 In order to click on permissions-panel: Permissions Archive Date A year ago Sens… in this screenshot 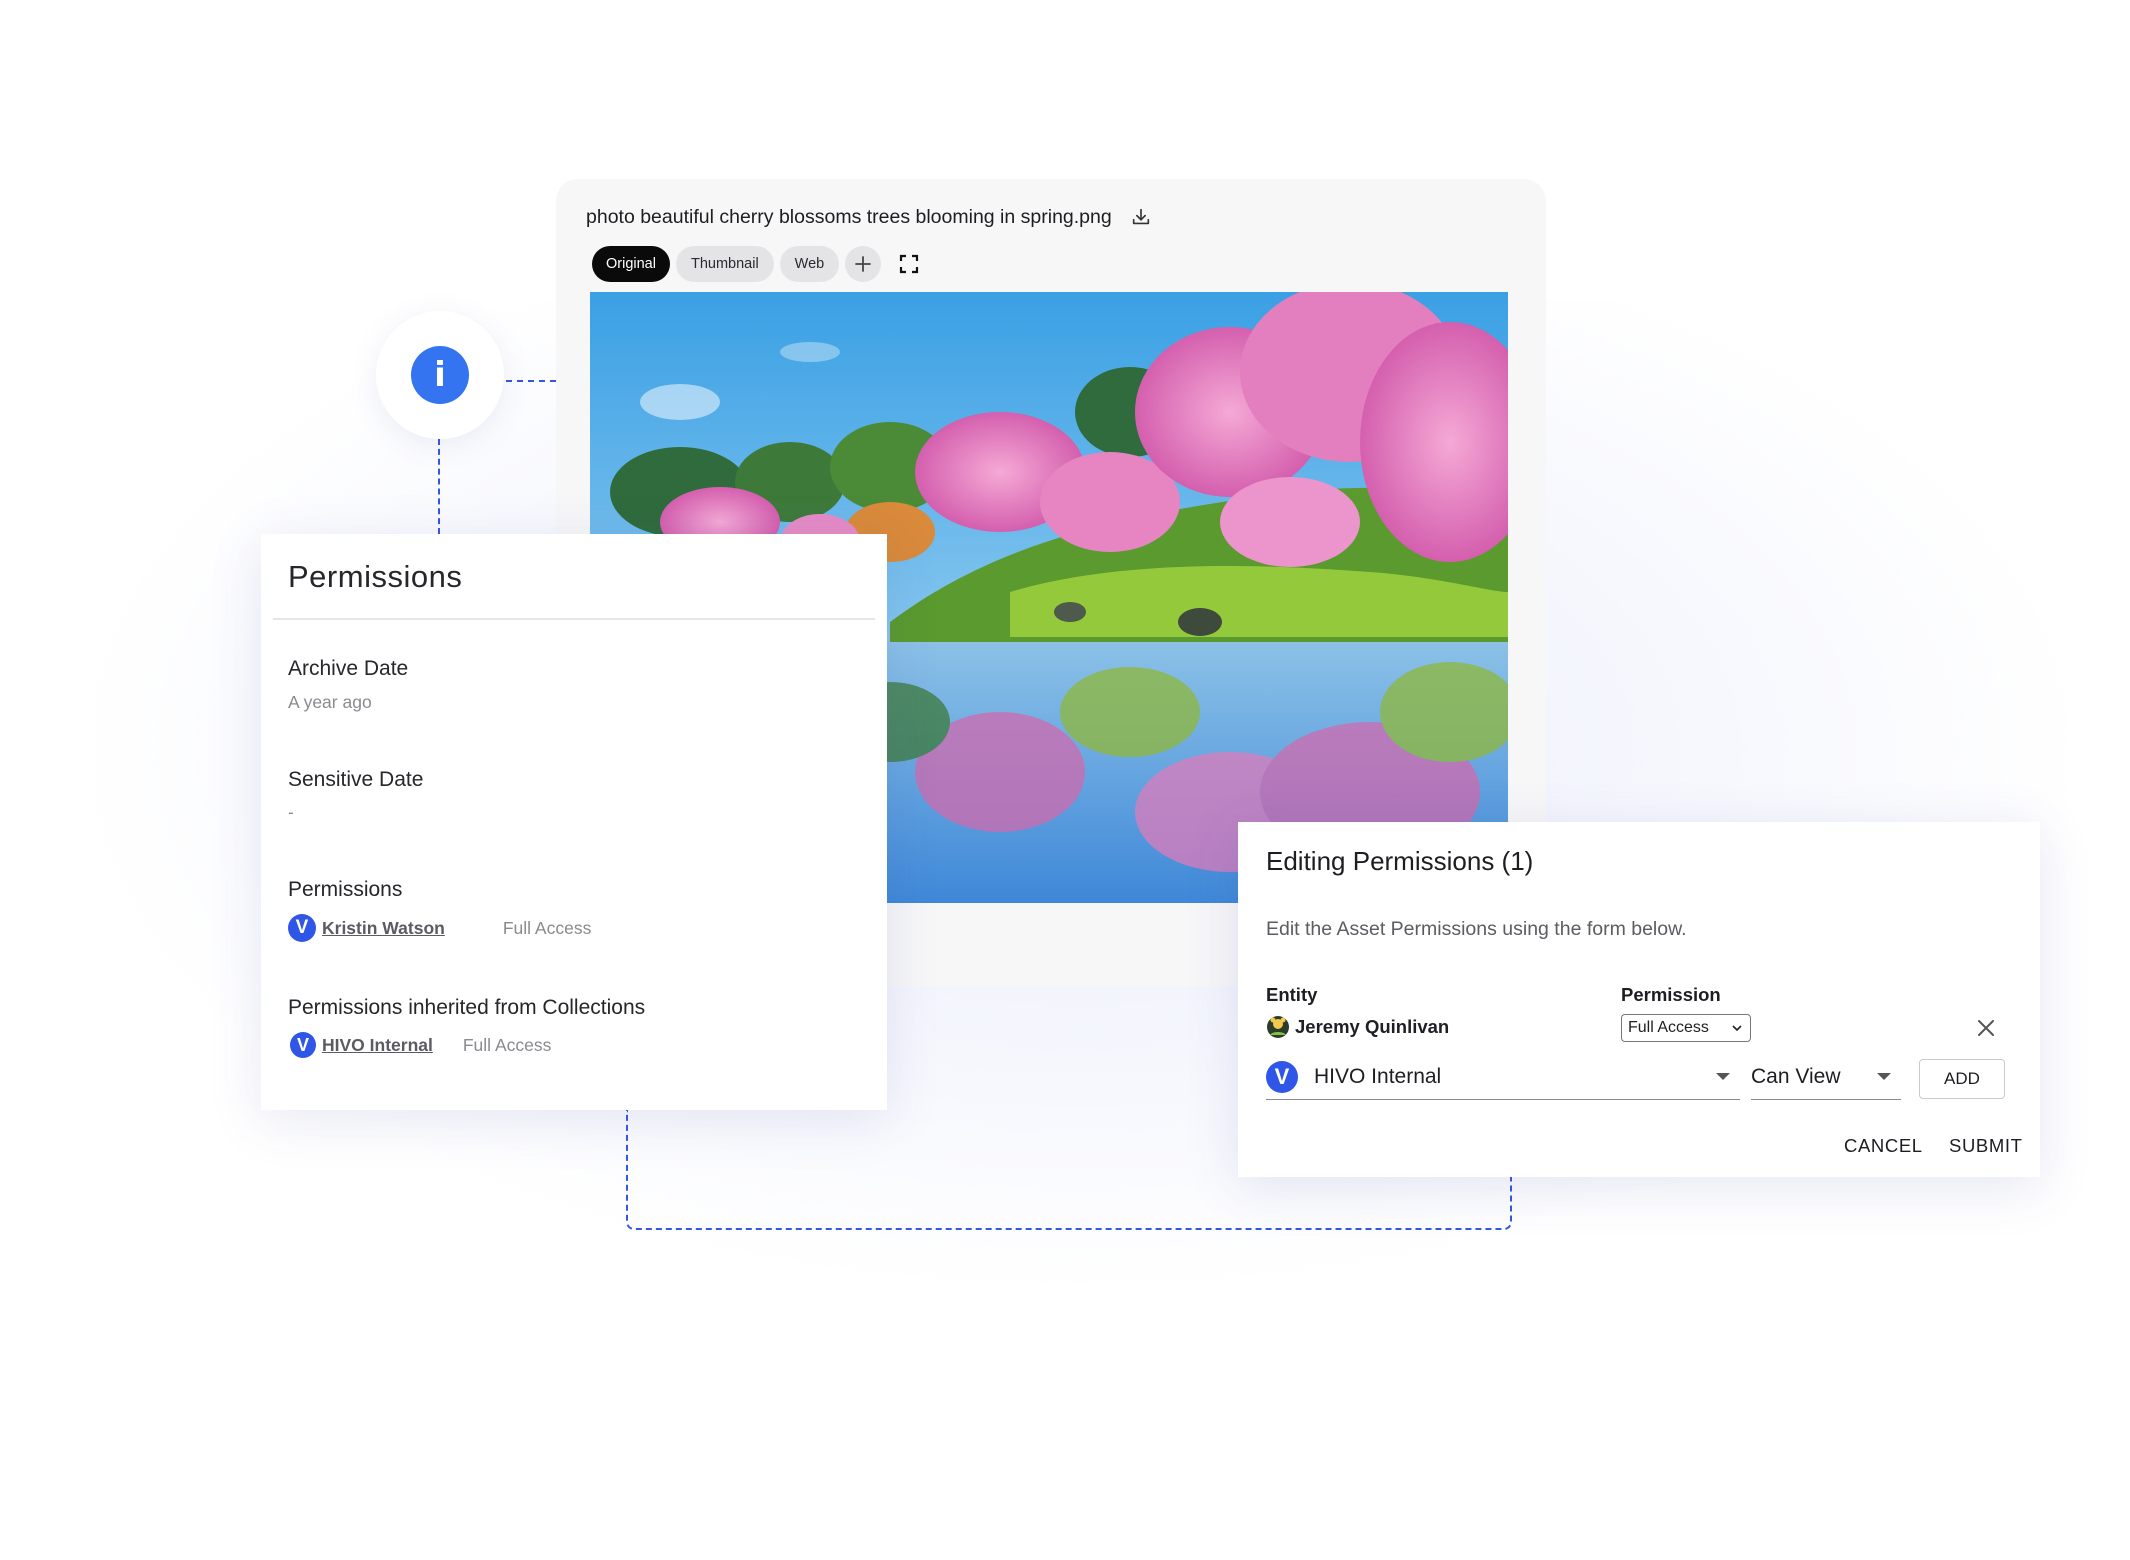, I will do `click(574, 822)`.